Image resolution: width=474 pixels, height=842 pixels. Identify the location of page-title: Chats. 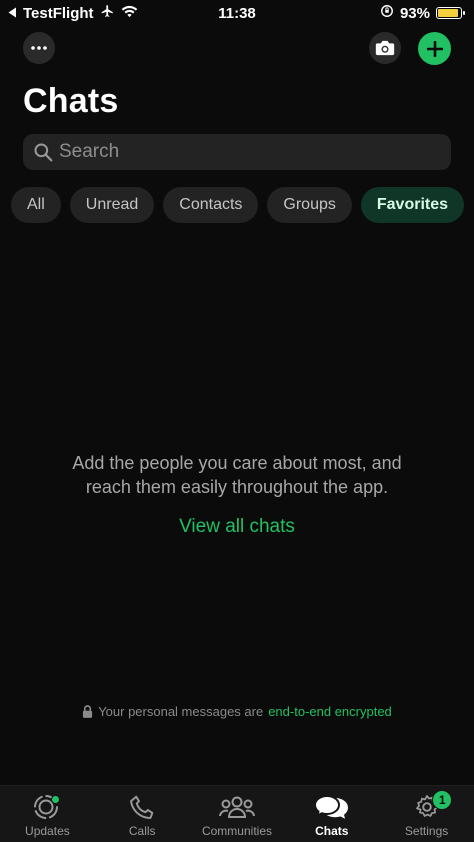
(71, 101).